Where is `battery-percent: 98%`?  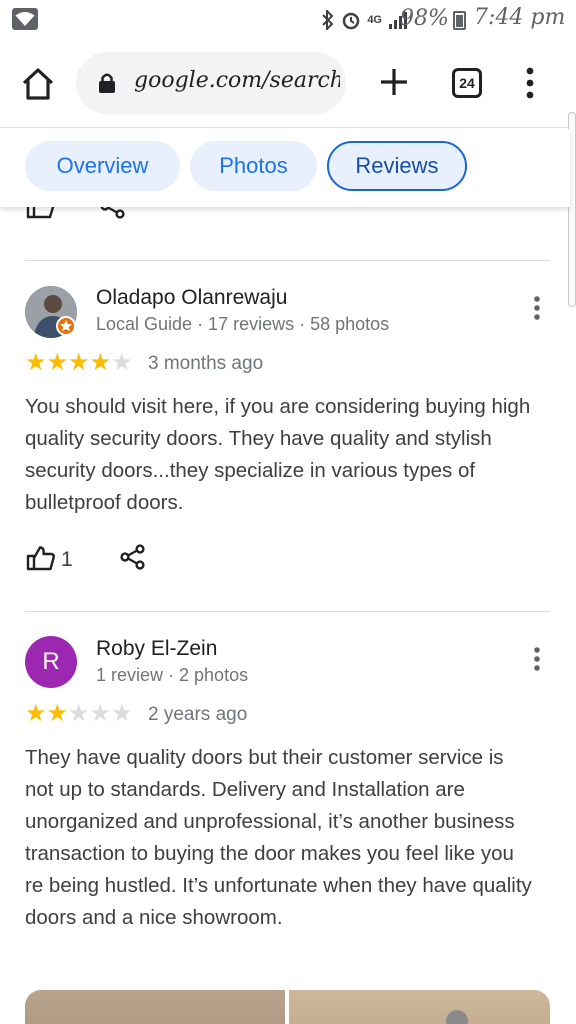
battery-percent: 98% is located at coordinates (424, 18).